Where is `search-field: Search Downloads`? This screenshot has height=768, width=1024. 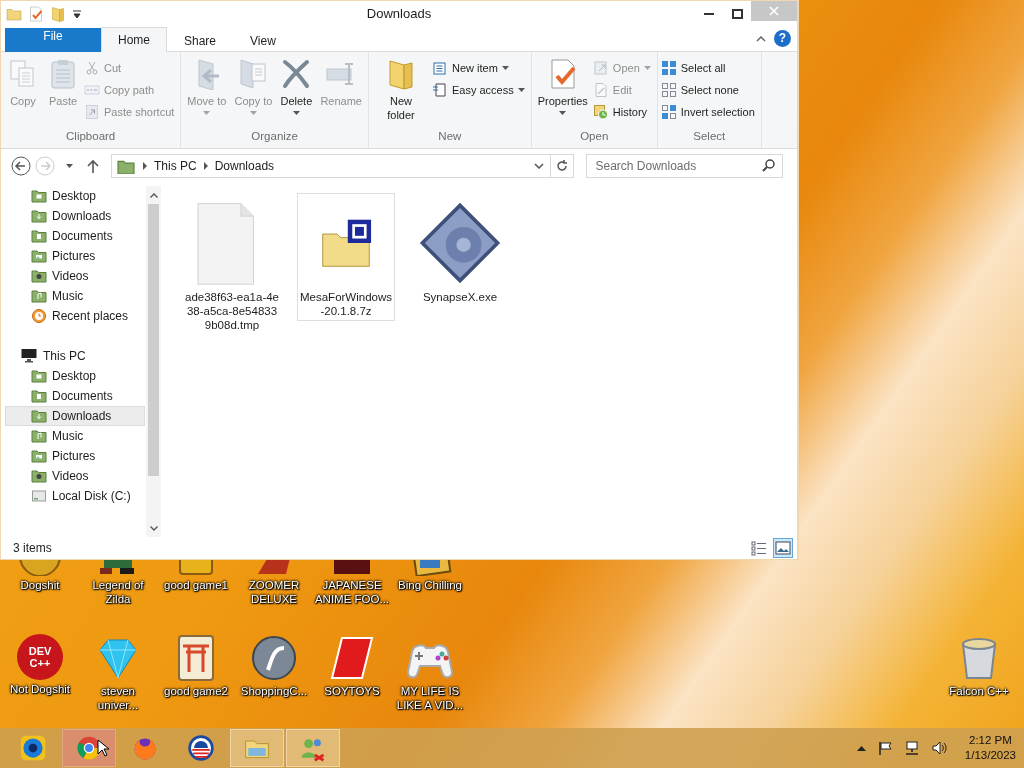
search-field: Search Downloads is located at coordinates (684, 166).